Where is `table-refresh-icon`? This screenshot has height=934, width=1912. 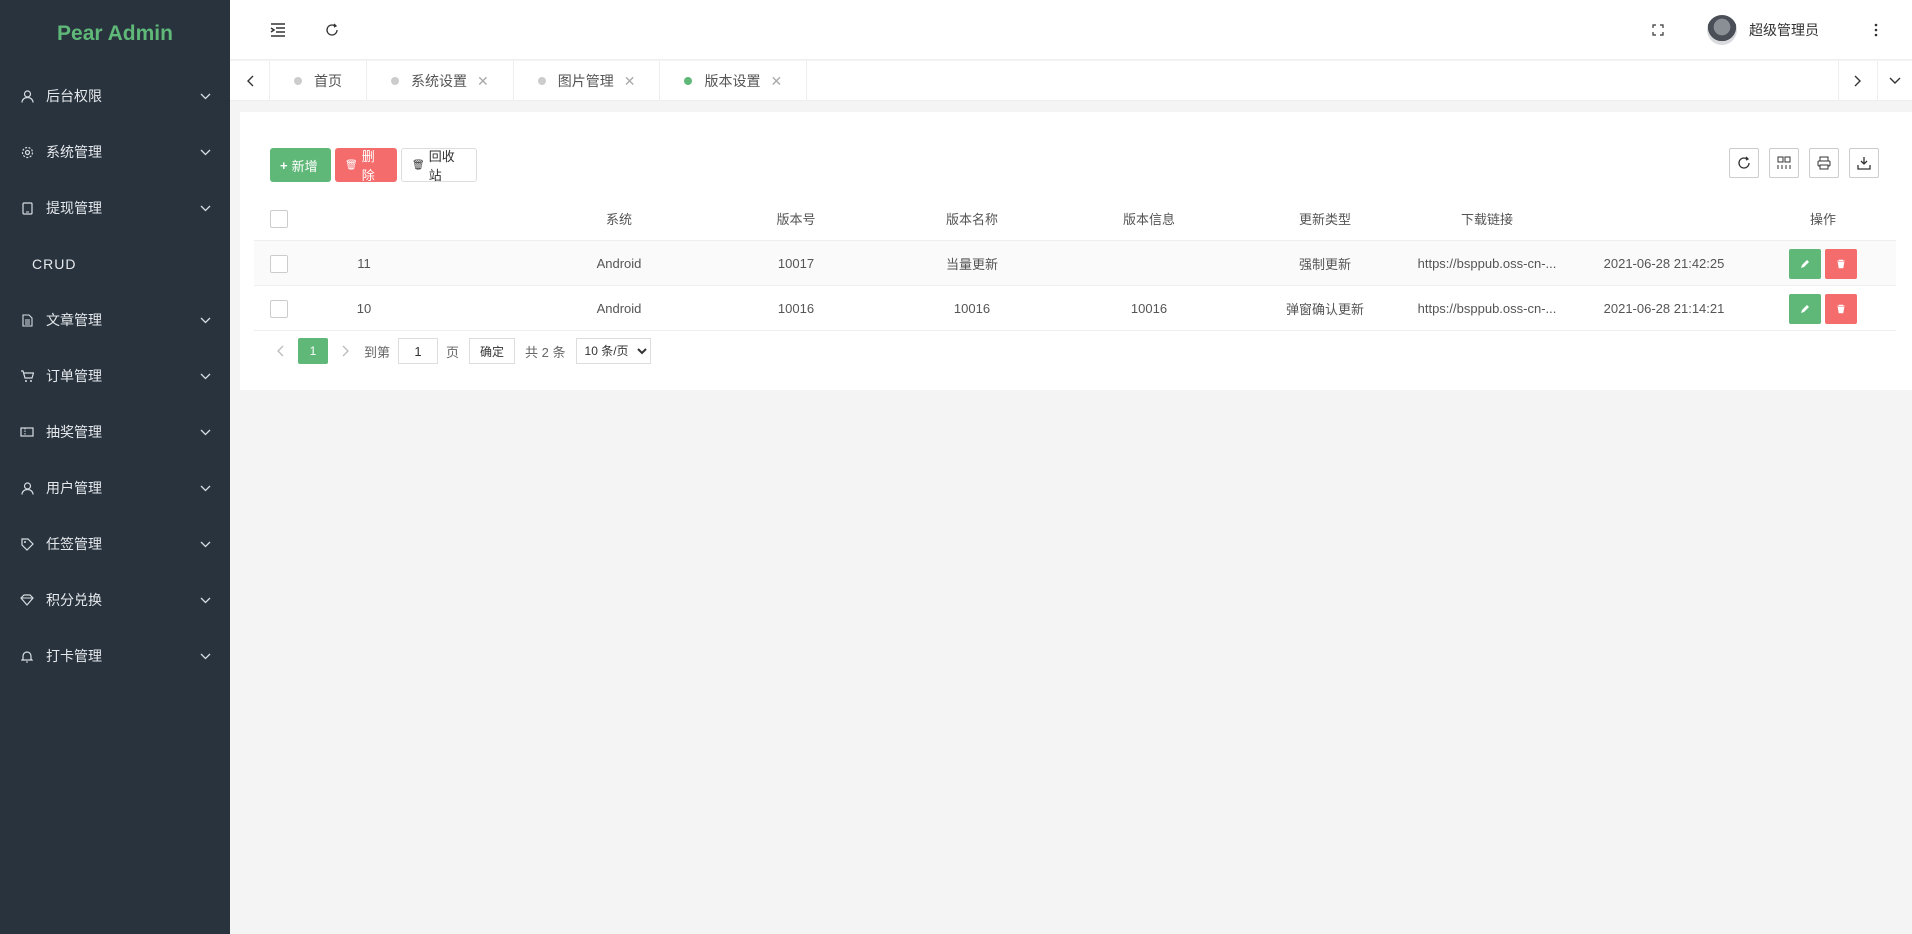
table-refresh-icon is located at coordinates (1744, 163).